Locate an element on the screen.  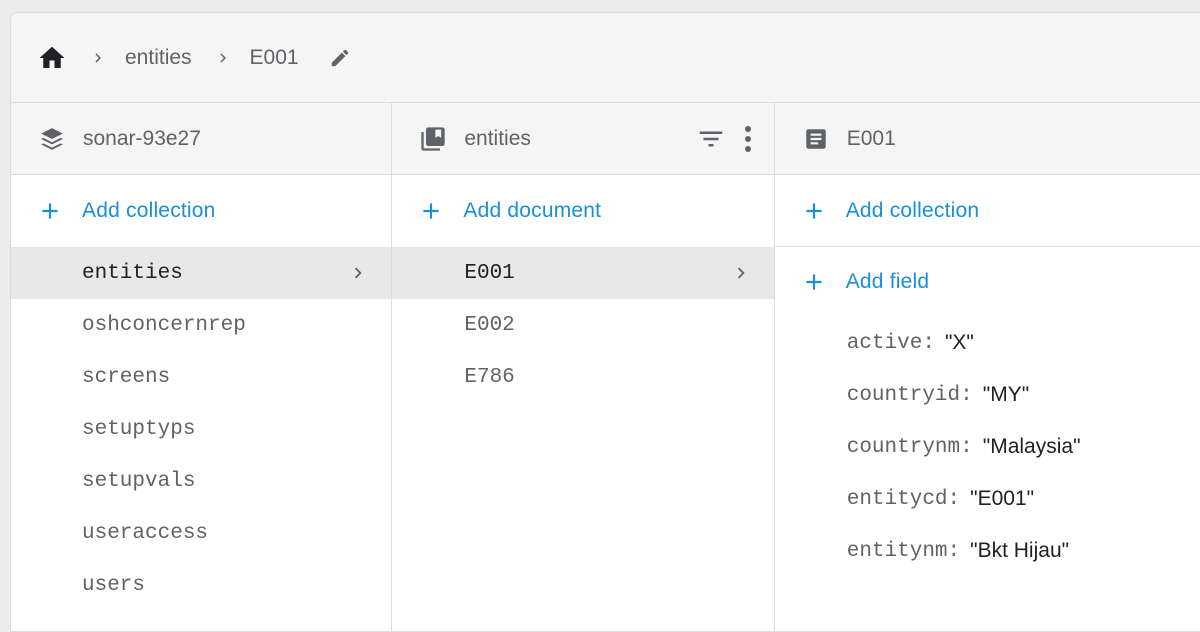
add-document-button: Add document is located at coordinates (582, 211).